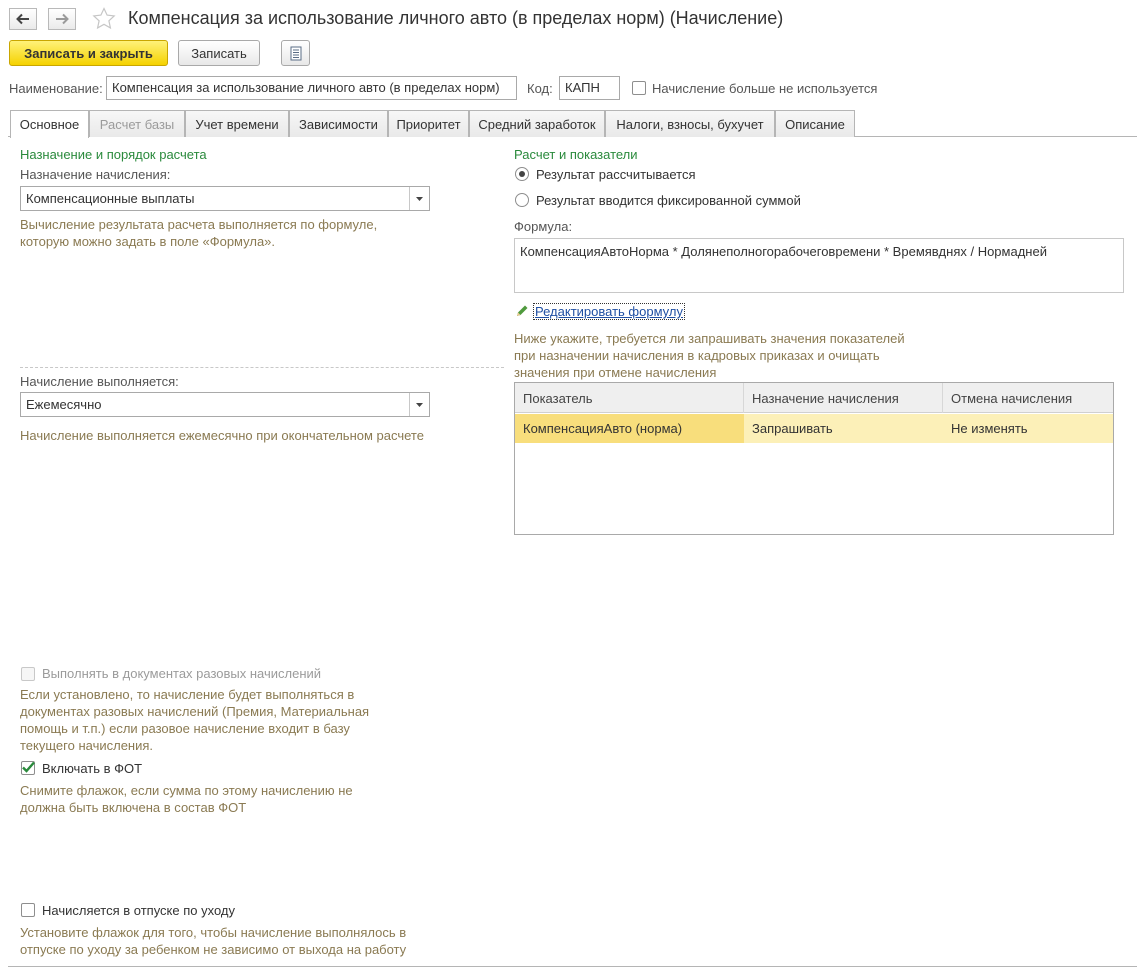 The image size is (1137, 972). I want to click on purpose-label: Назначение начисления:, so click(95, 174).